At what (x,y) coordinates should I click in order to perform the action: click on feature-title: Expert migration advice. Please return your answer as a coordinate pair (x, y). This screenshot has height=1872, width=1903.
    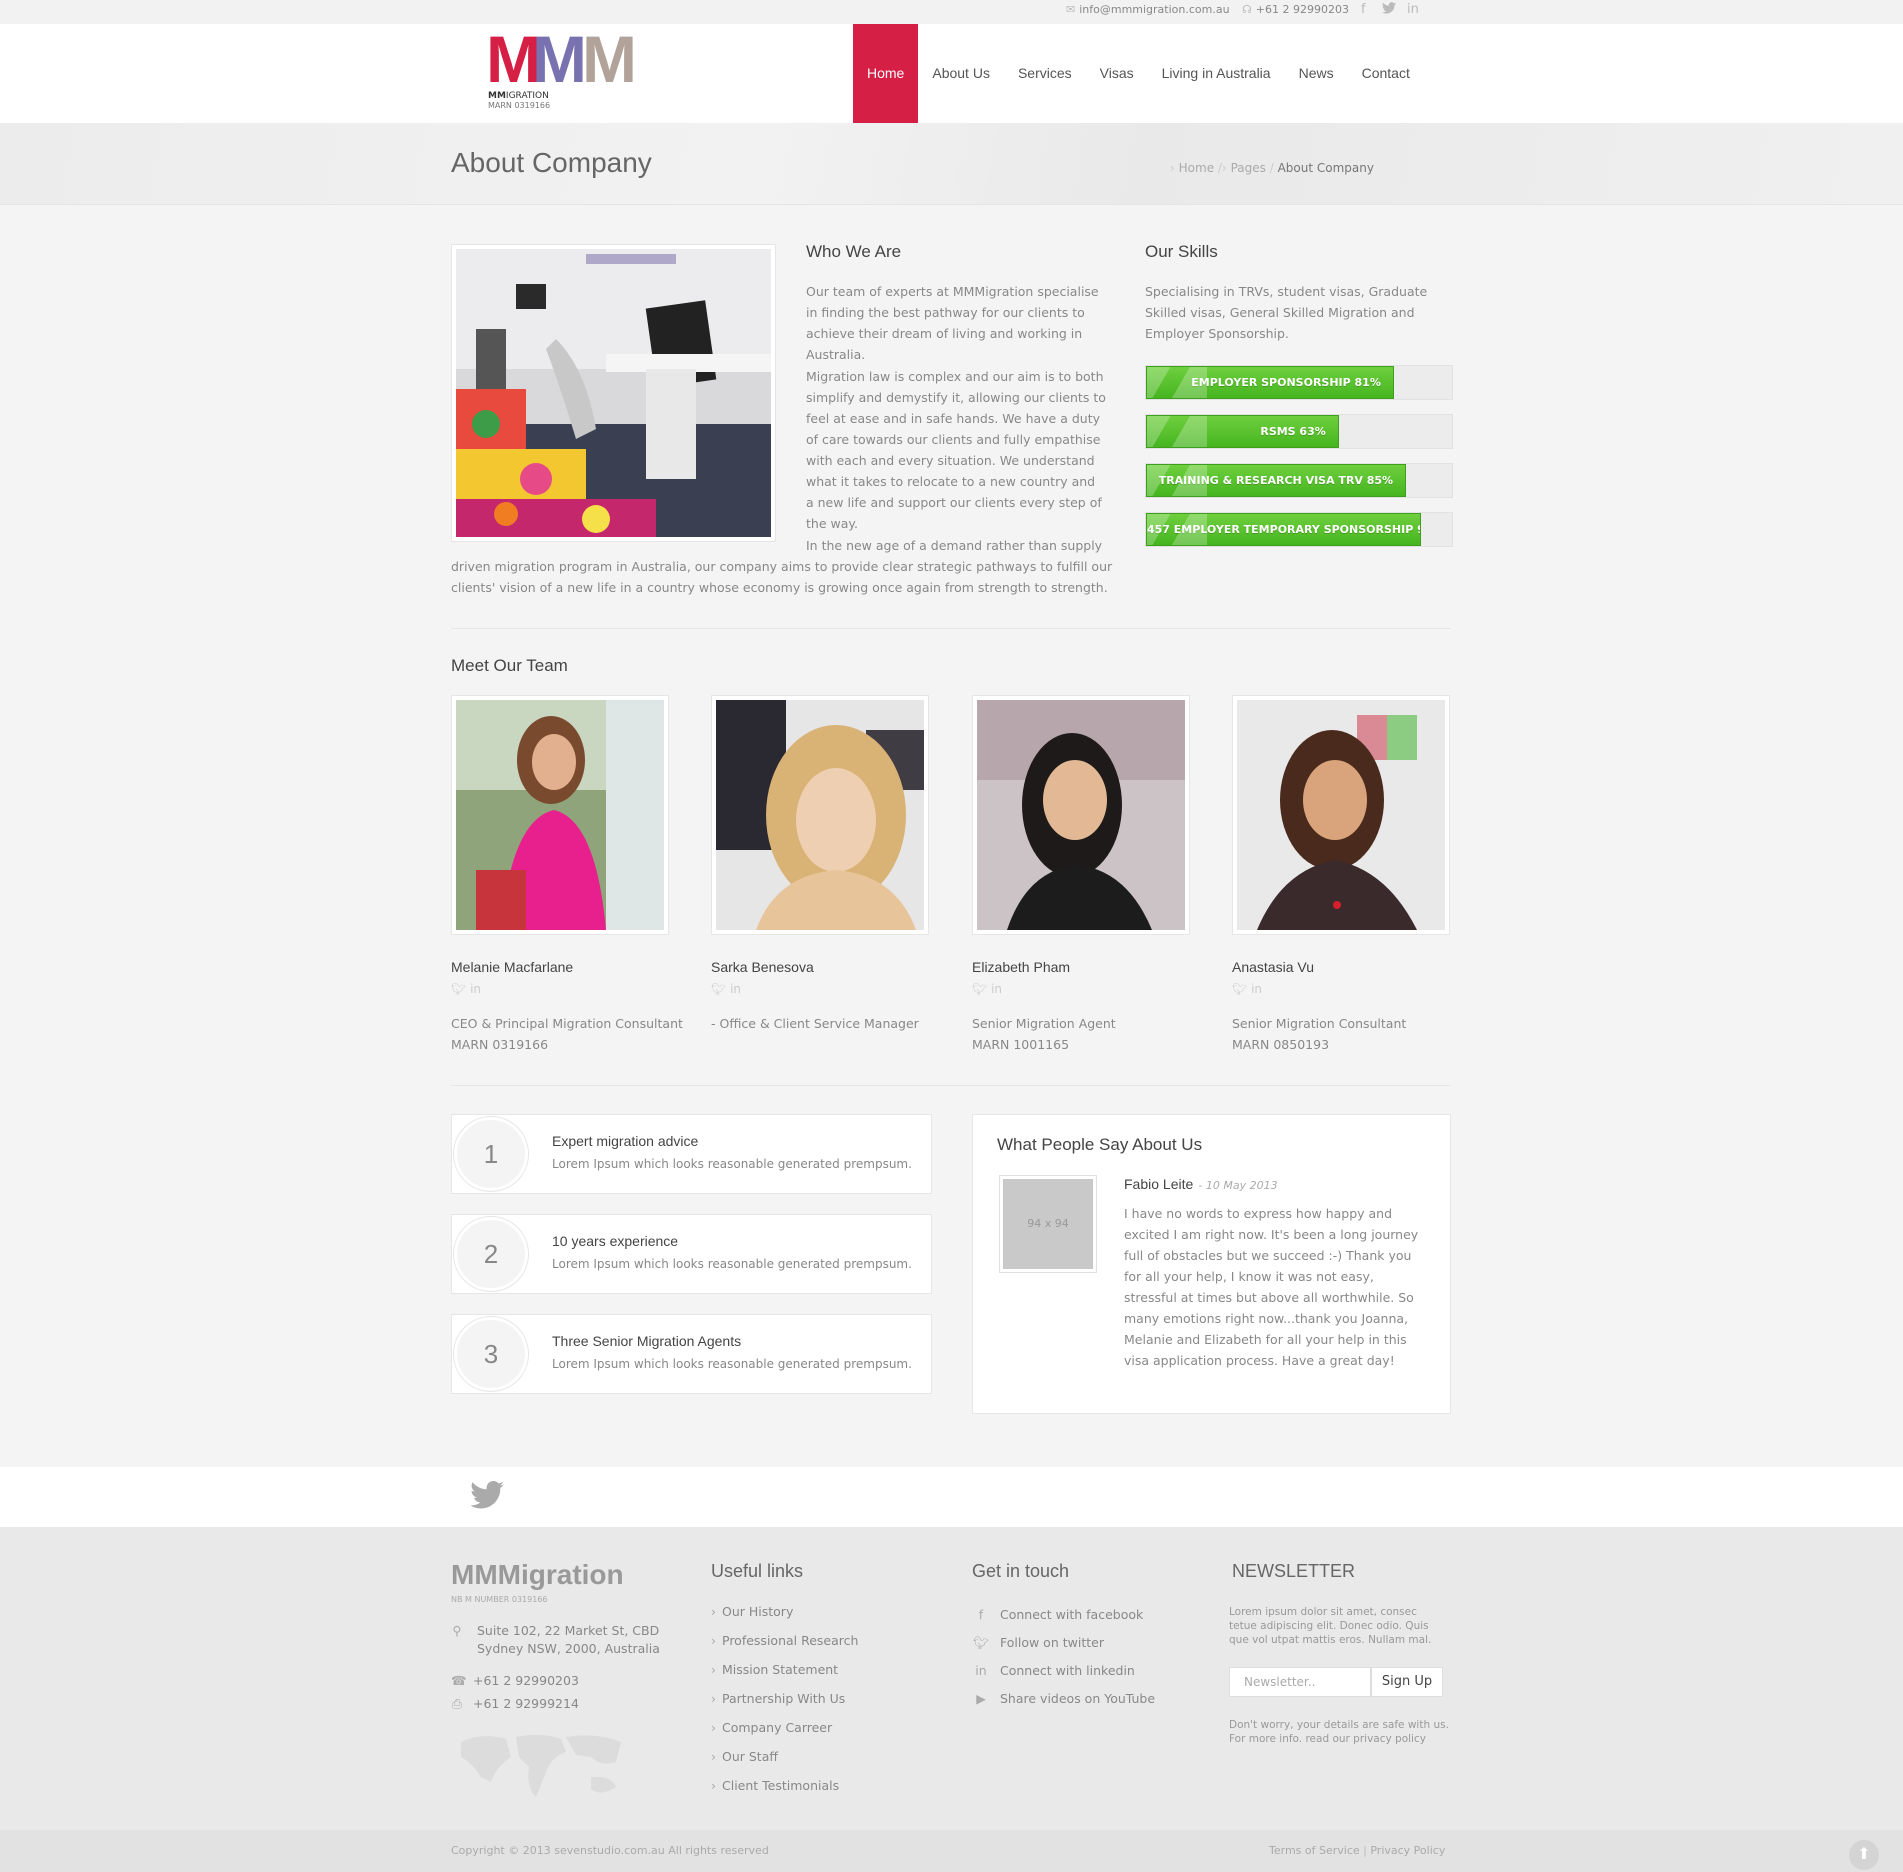
    Looking at the image, I should click on (625, 1141).